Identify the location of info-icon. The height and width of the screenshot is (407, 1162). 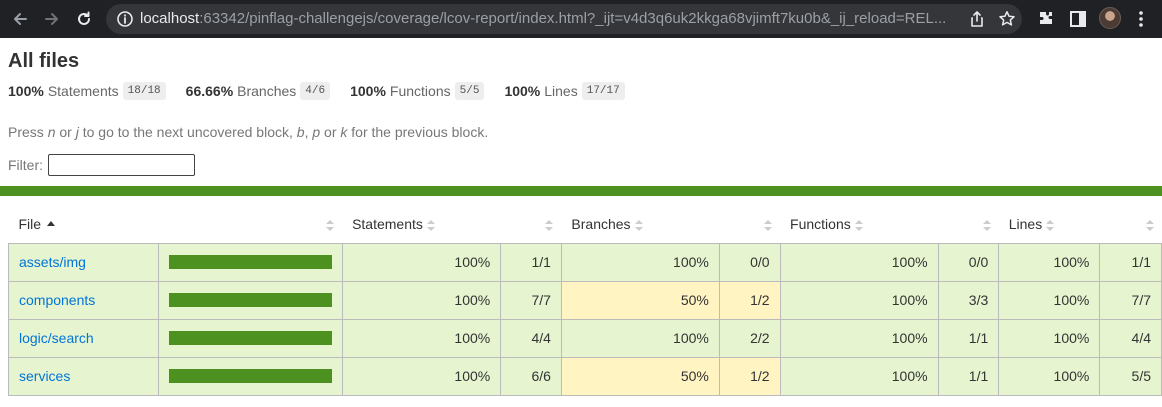
(125, 19).